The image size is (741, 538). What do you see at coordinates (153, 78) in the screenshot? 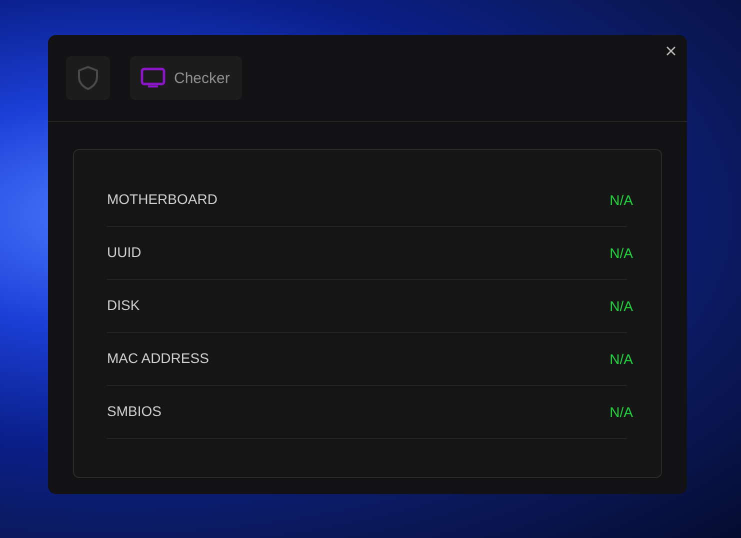
I see `monitor-icon` at bounding box center [153, 78].